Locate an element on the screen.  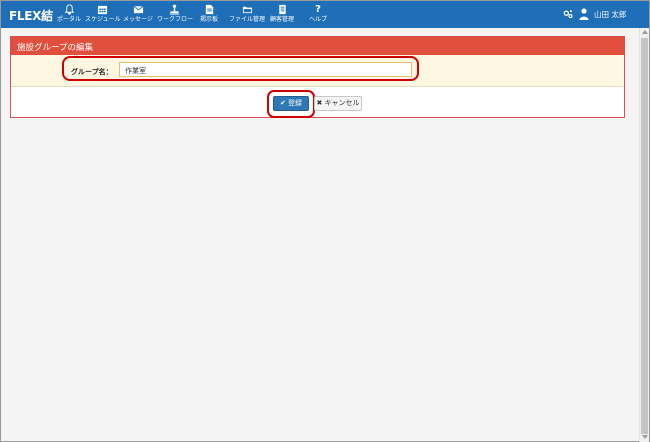
nav-portal: ポータル is located at coordinates (69, 15).